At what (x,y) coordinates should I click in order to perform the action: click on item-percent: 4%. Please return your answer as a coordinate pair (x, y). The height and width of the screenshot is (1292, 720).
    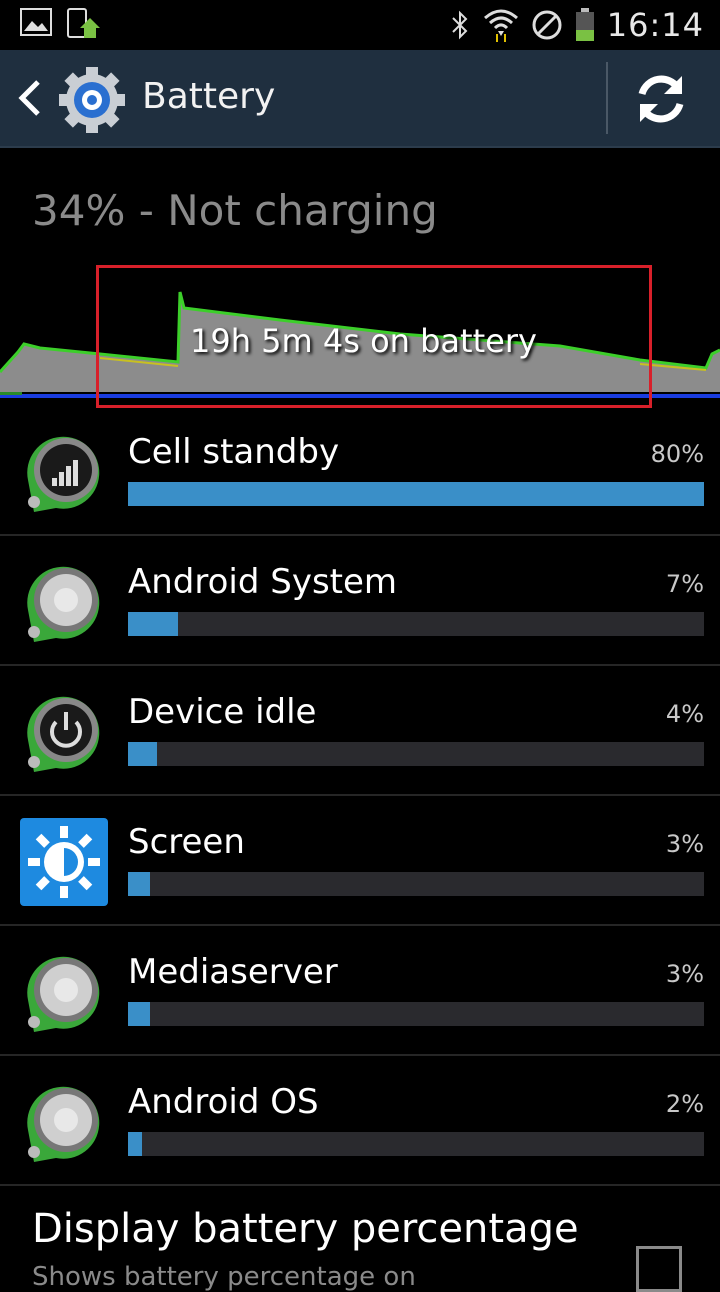
    Looking at the image, I should click on (684, 714).